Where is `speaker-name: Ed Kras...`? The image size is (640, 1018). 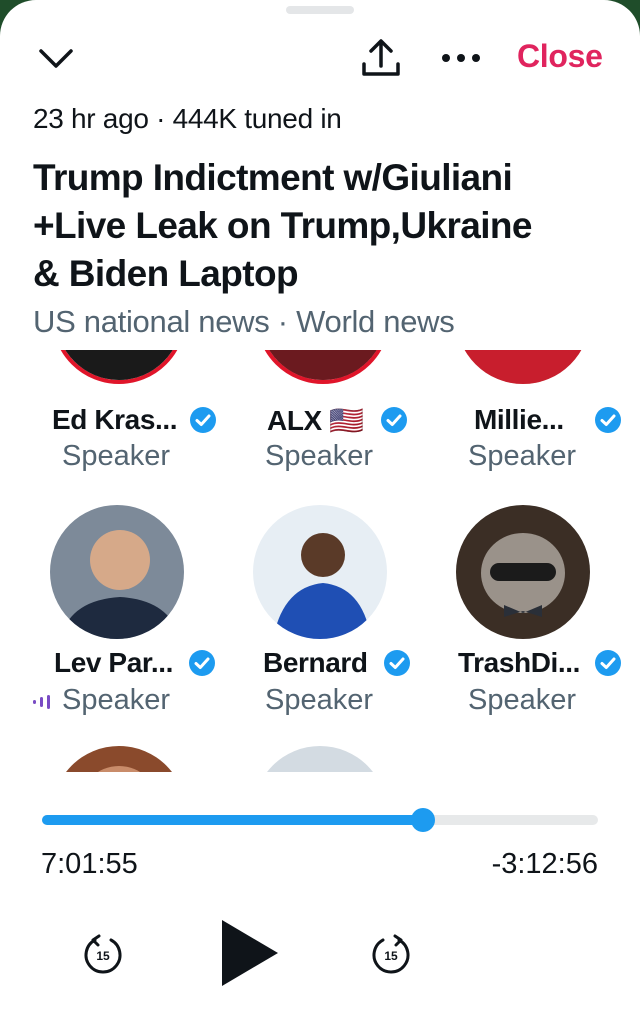 speaker-name: Ed Kras... is located at coordinates (115, 419).